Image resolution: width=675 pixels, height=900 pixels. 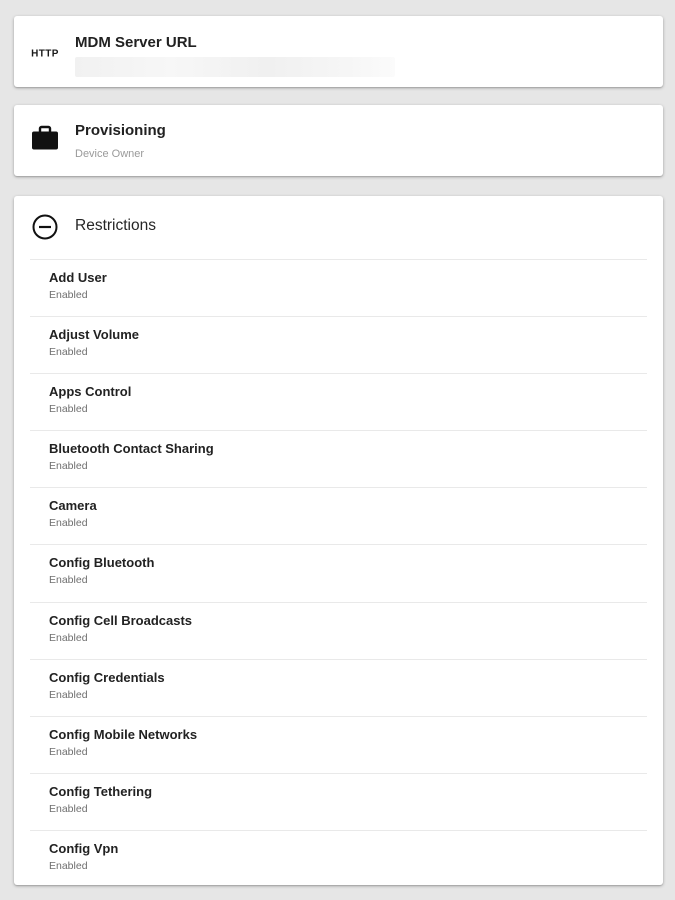 I want to click on restriction-item: Config Tethering Enabled, so click(x=338, y=801).